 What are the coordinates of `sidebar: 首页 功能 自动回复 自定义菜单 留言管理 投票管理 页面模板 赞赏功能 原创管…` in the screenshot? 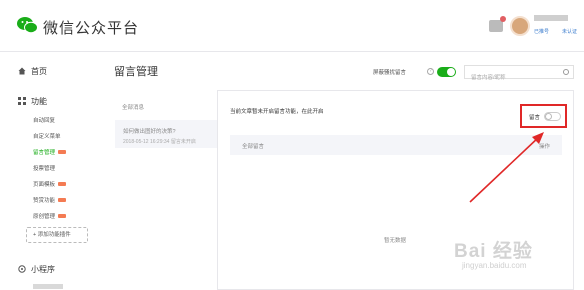 It's located at (50, 171).